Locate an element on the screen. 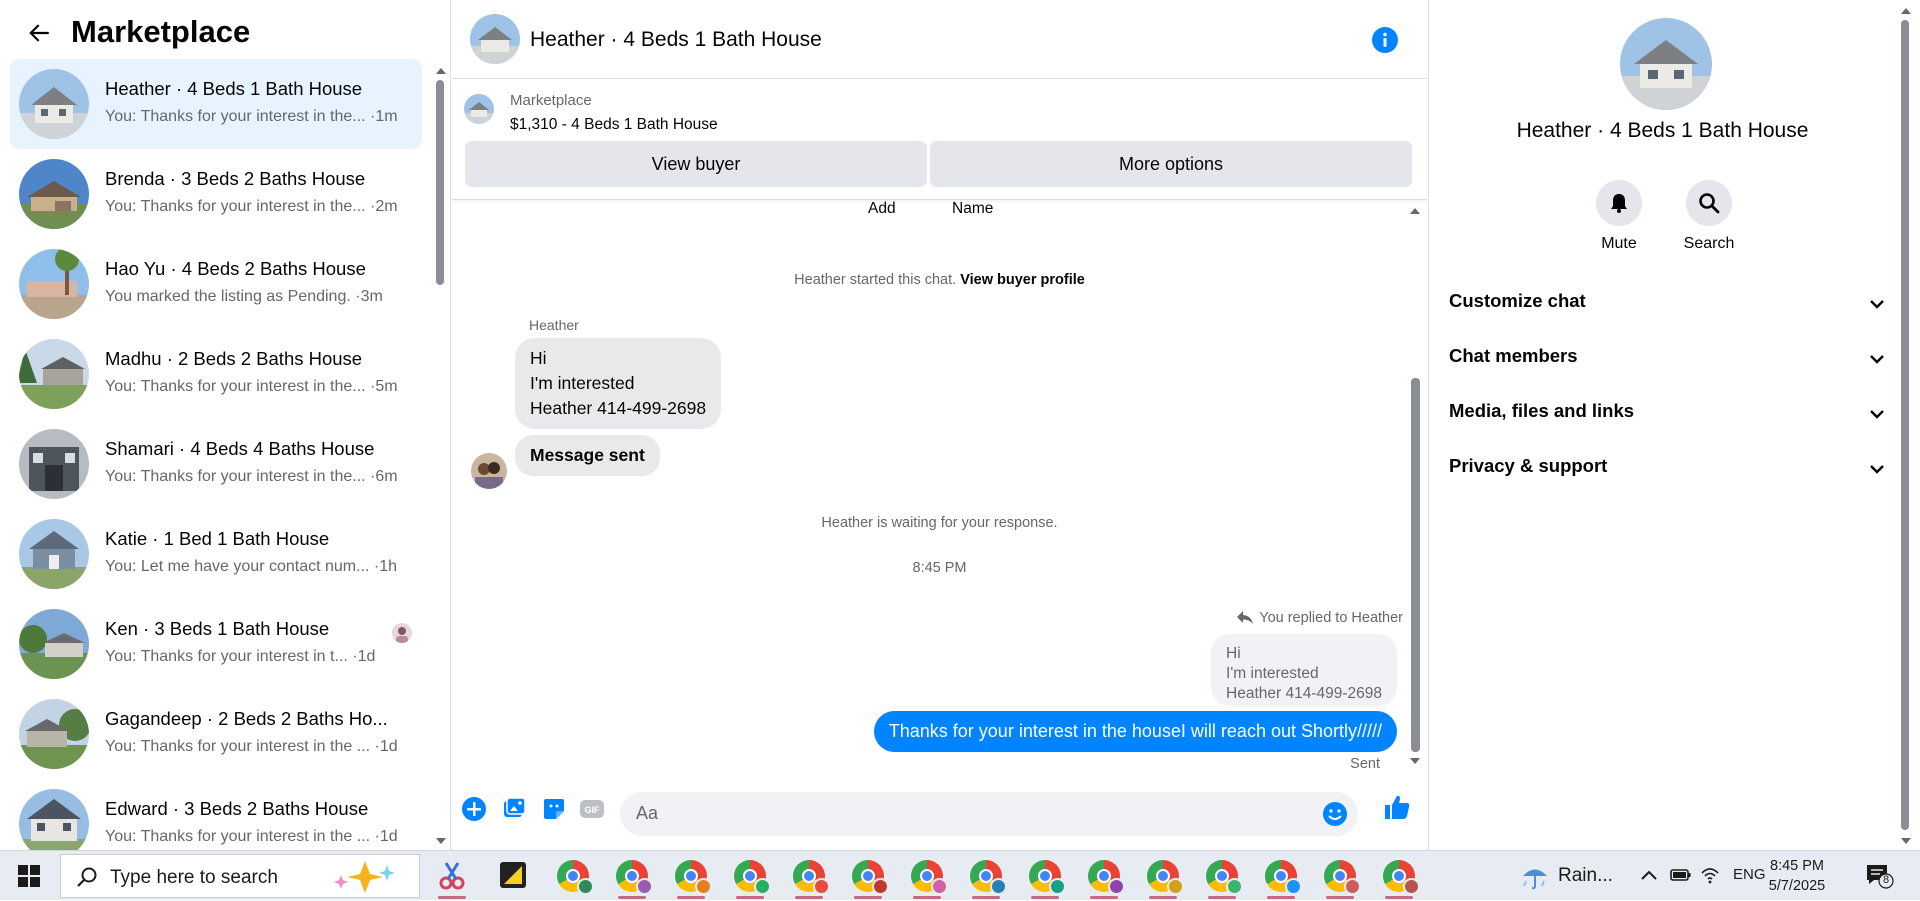 This screenshot has height=901, width=1920. mute-circle is located at coordinates (1619, 203).